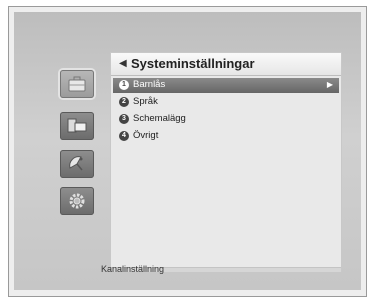  I want to click on satellite-dish-icon, so click(76, 163).